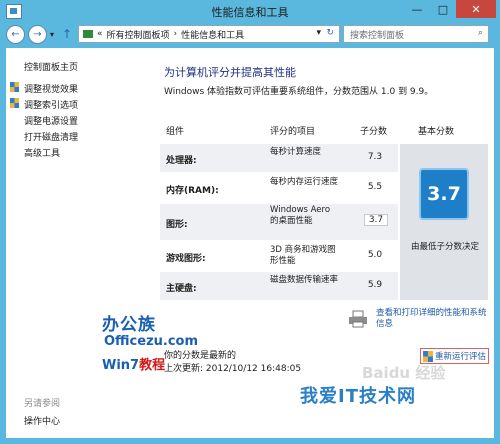  Describe the element at coordinates (304, 280) in the screenshot. I see `row-item: 磁盘数据传输速率` at that location.